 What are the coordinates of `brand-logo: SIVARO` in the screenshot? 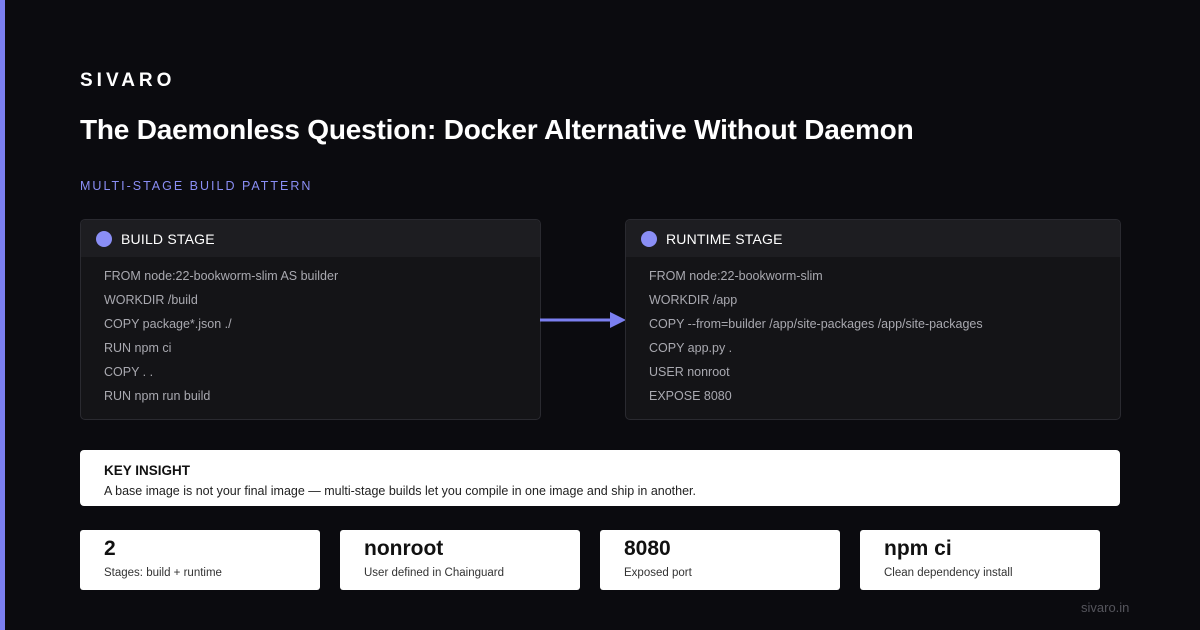 It's located at (128, 80).